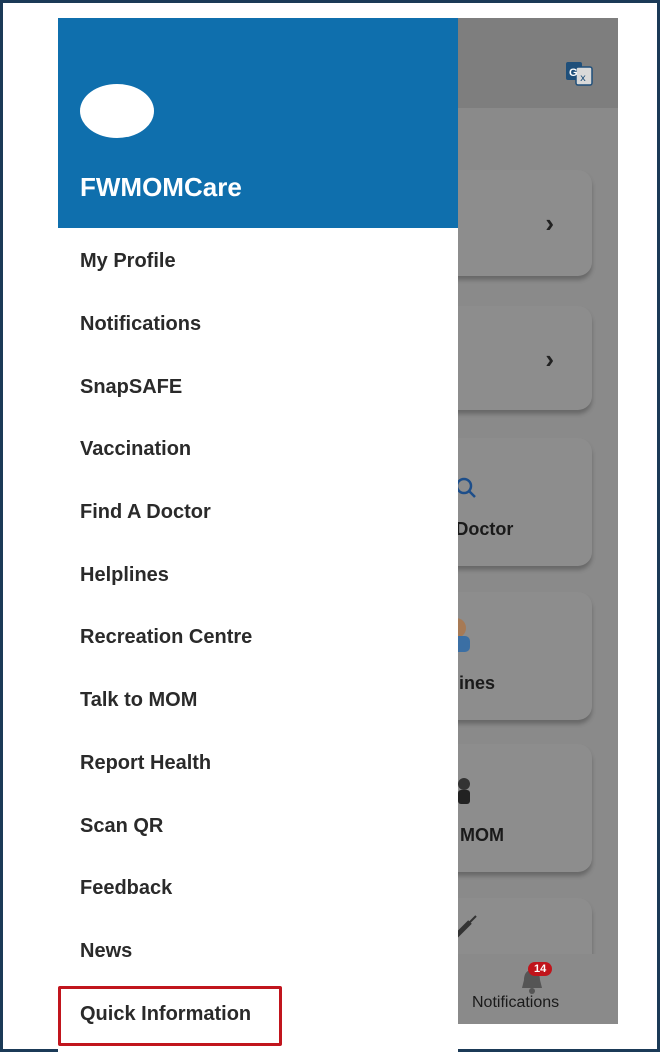  I want to click on menu-item-feedback: Feedback, so click(126, 888).